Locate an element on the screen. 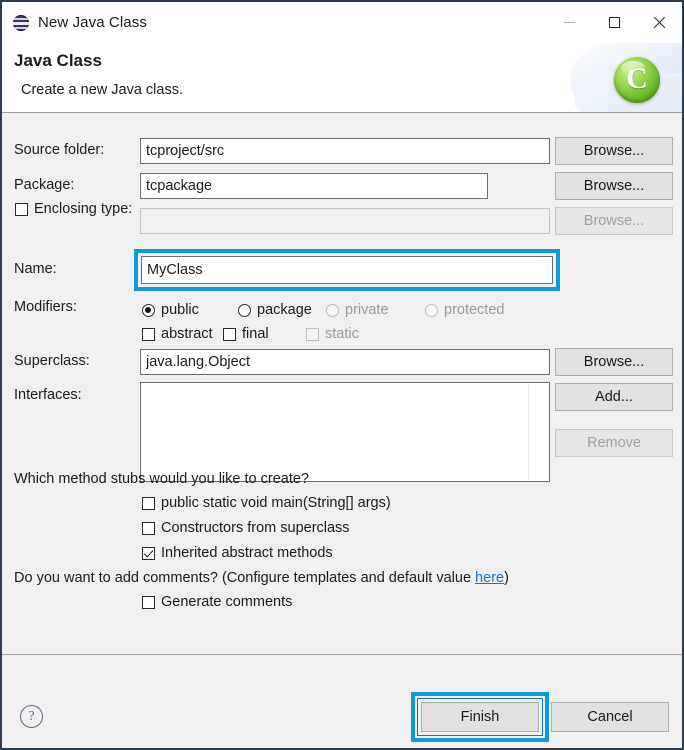  maximize-button is located at coordinates (614, 22).